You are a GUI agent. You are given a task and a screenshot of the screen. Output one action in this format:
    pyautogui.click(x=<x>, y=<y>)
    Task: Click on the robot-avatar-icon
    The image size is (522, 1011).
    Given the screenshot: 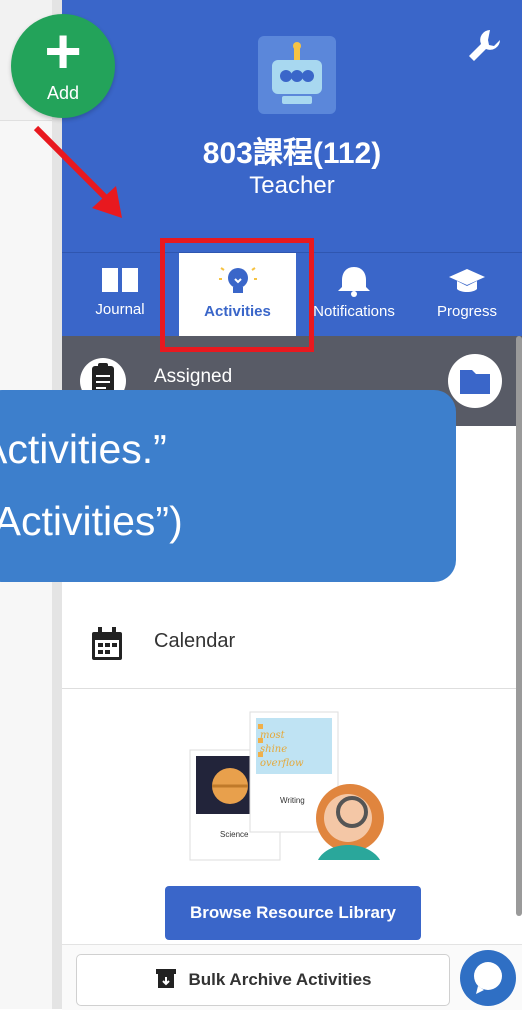 What is the action you would take?
    pyautogui.click(x=297, y=75)
    